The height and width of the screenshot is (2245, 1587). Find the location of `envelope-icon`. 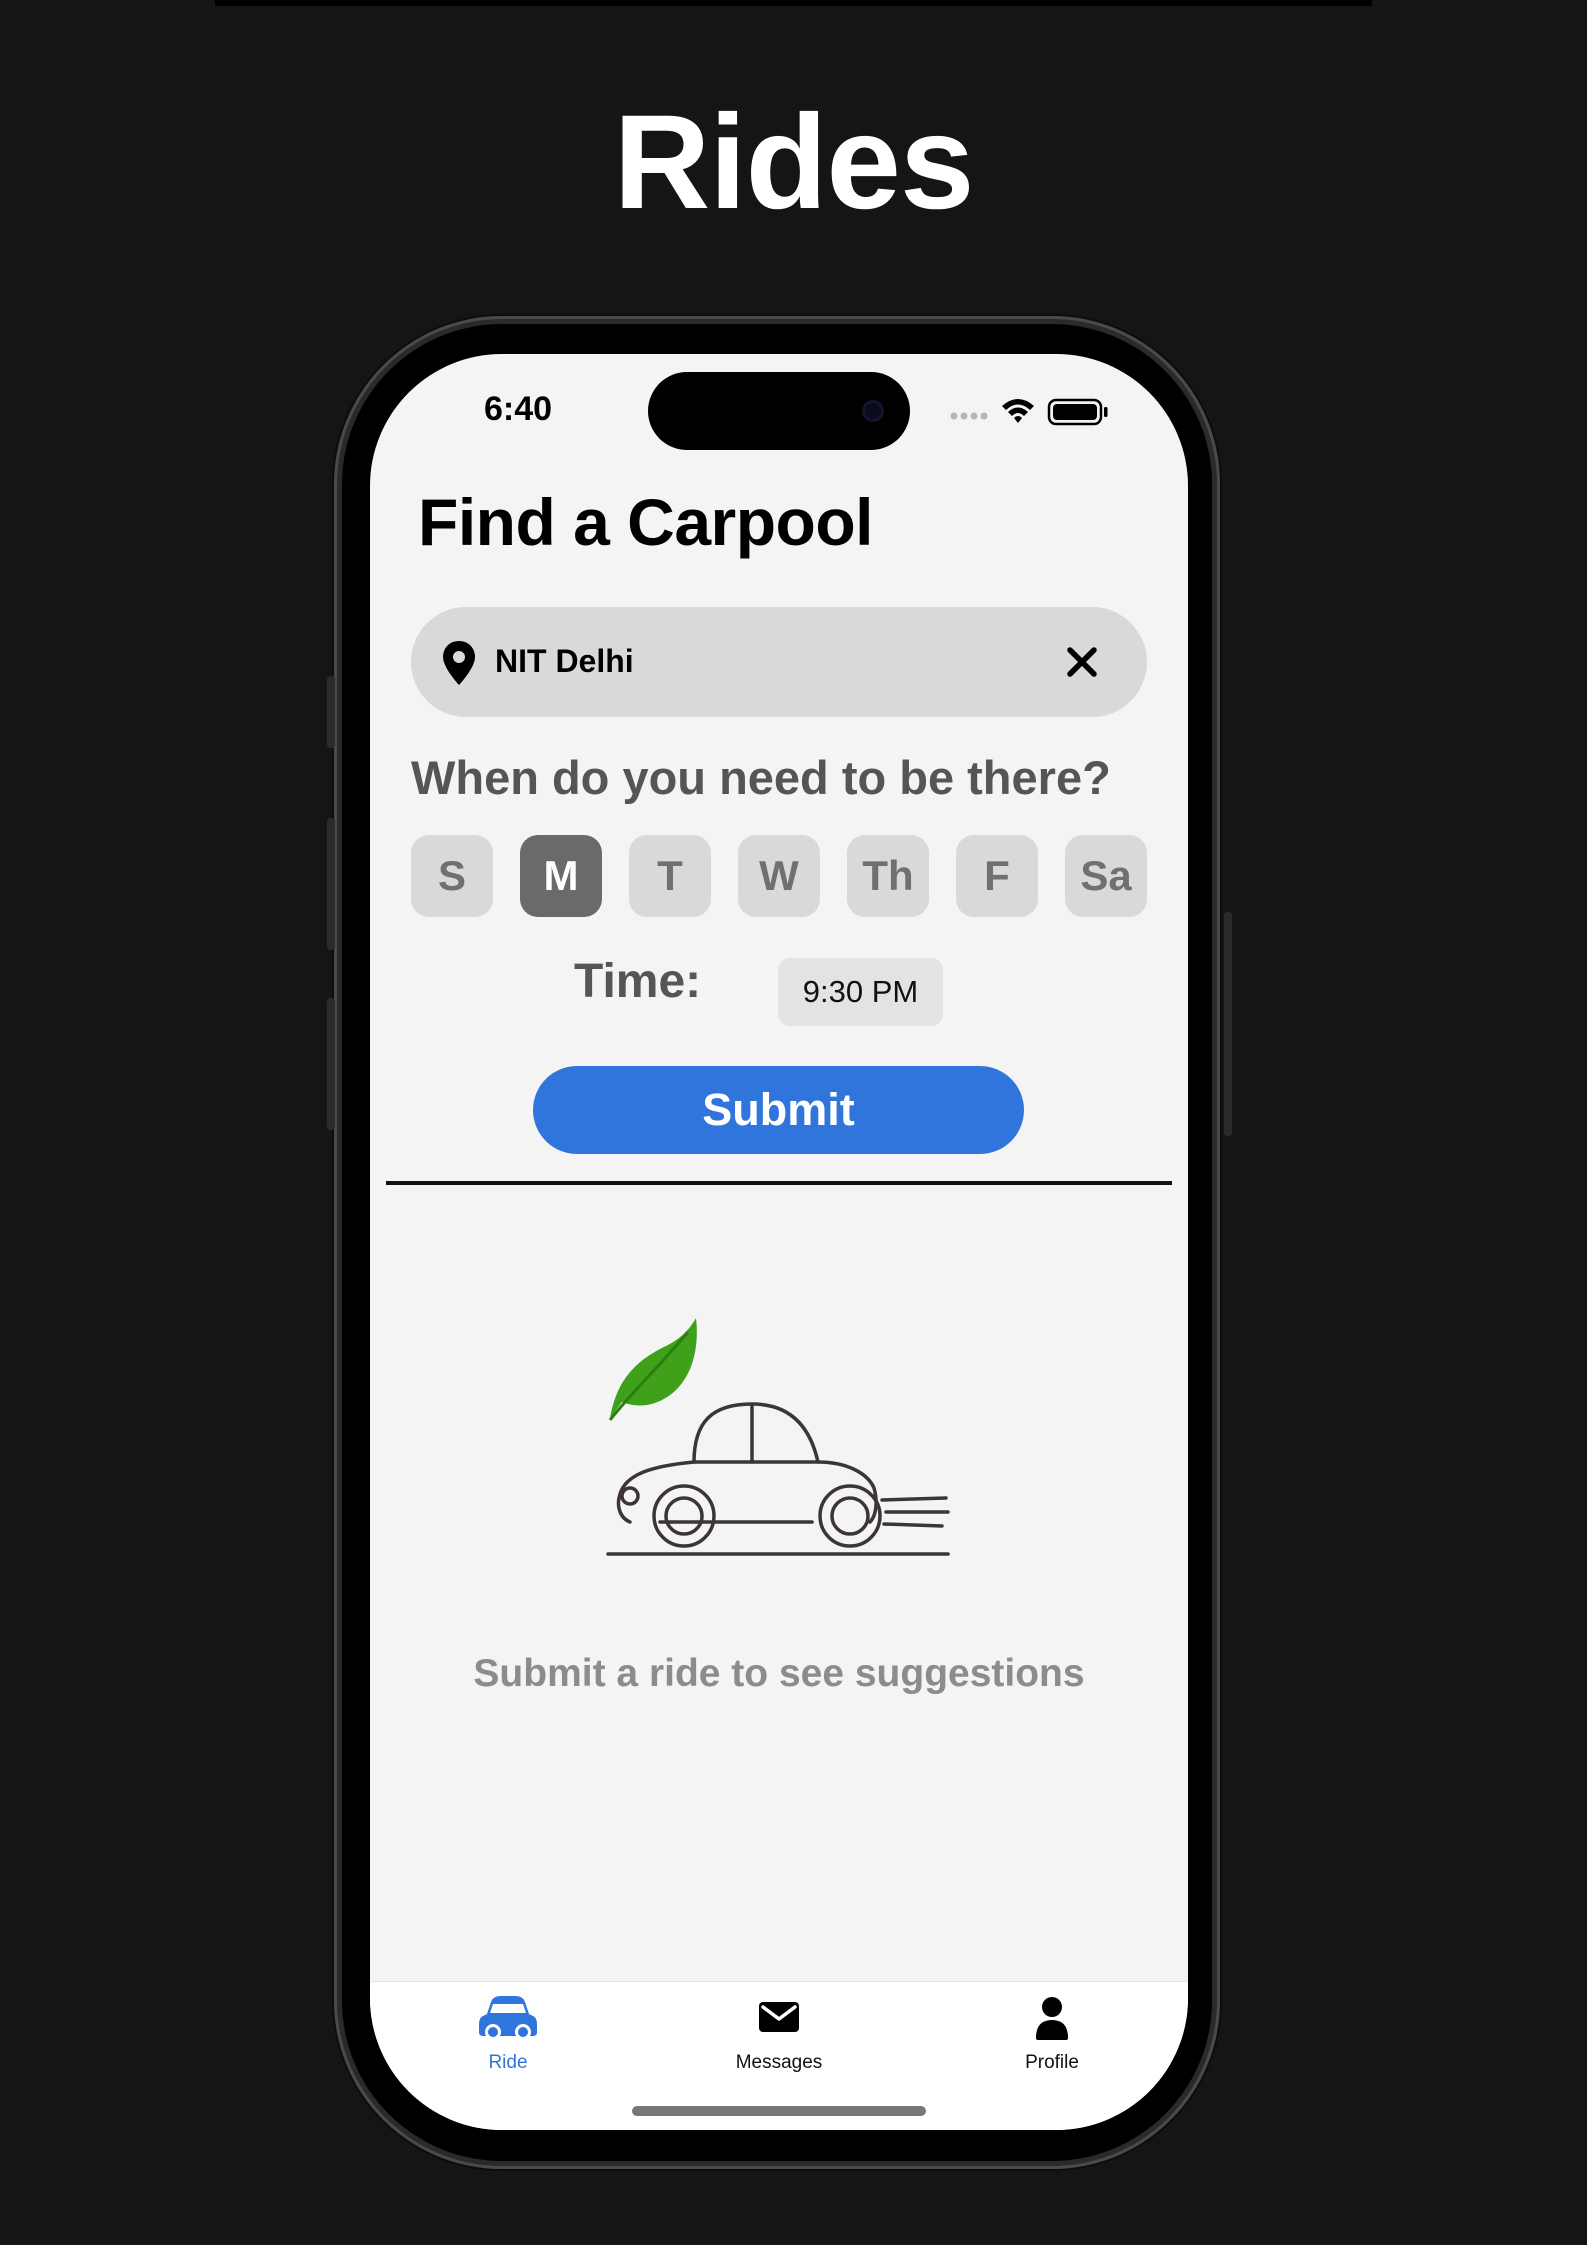

envelope-icon is located at coordinates (779, 2017).